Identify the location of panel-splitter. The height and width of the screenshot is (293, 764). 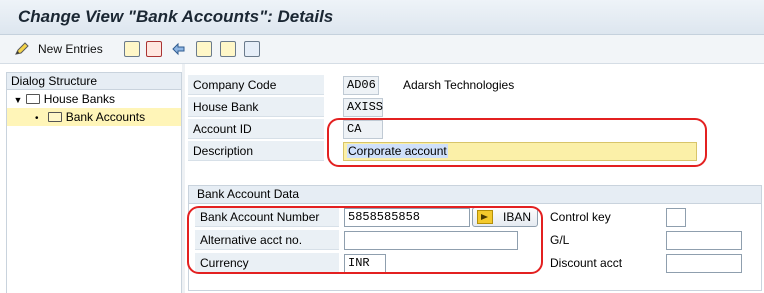
(183, 178).